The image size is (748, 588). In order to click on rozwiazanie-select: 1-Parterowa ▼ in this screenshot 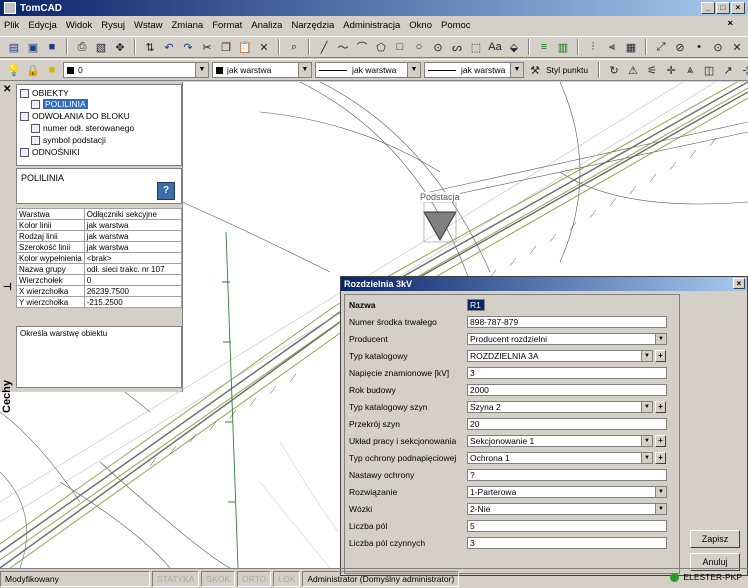, I will do `click(567, 491)`.